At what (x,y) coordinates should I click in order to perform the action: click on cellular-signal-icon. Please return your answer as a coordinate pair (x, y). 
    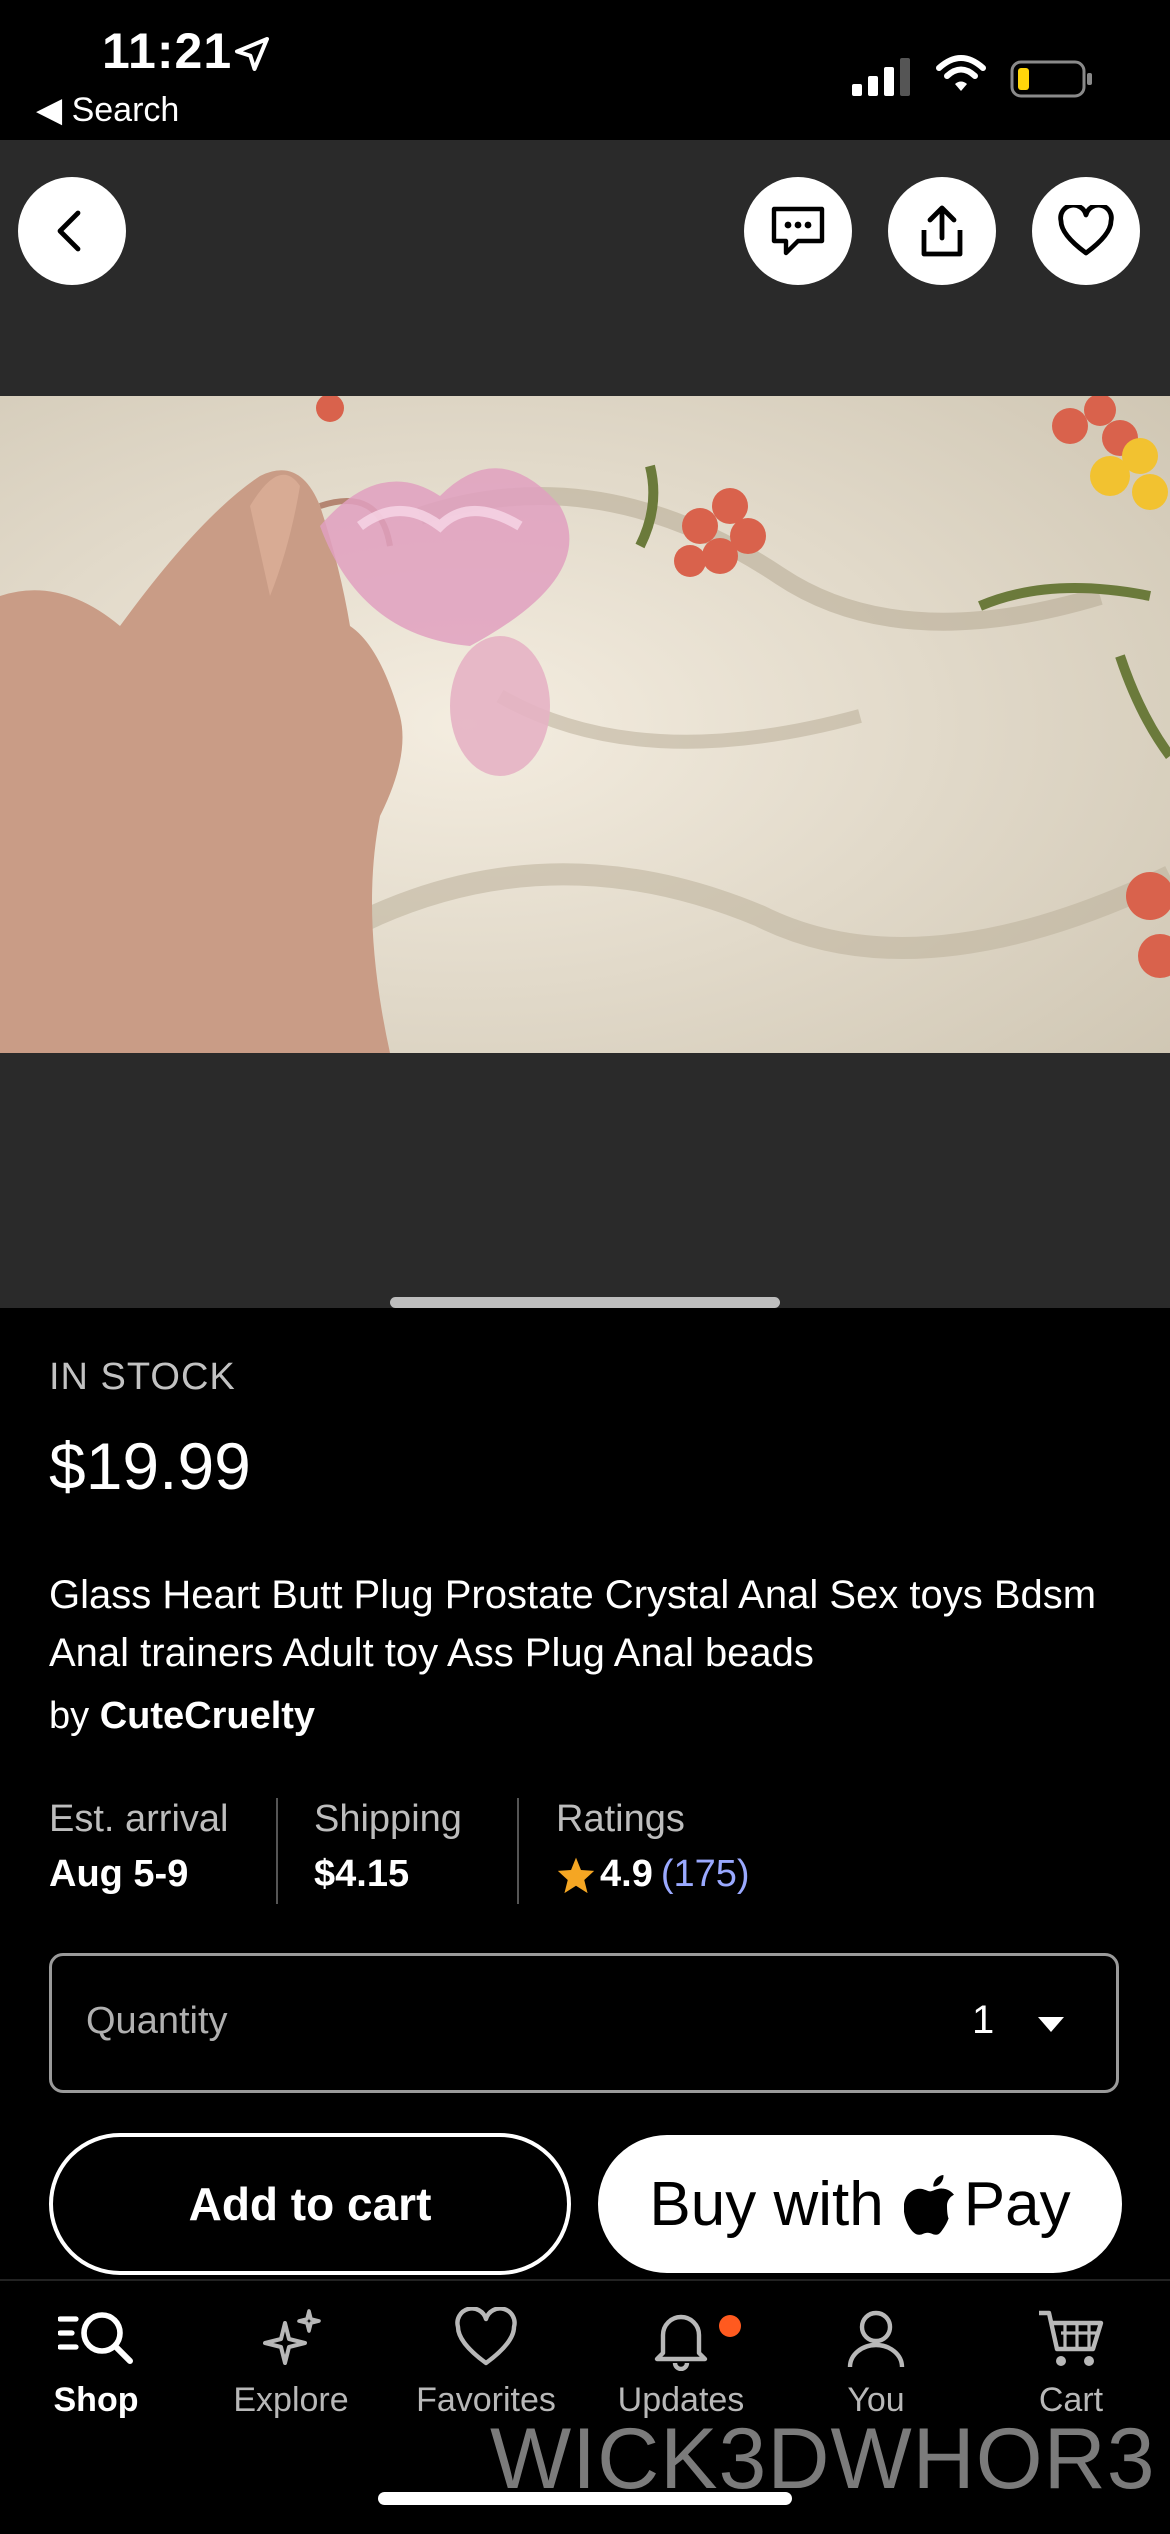
    Looking at the image, I should click on (881, 77).